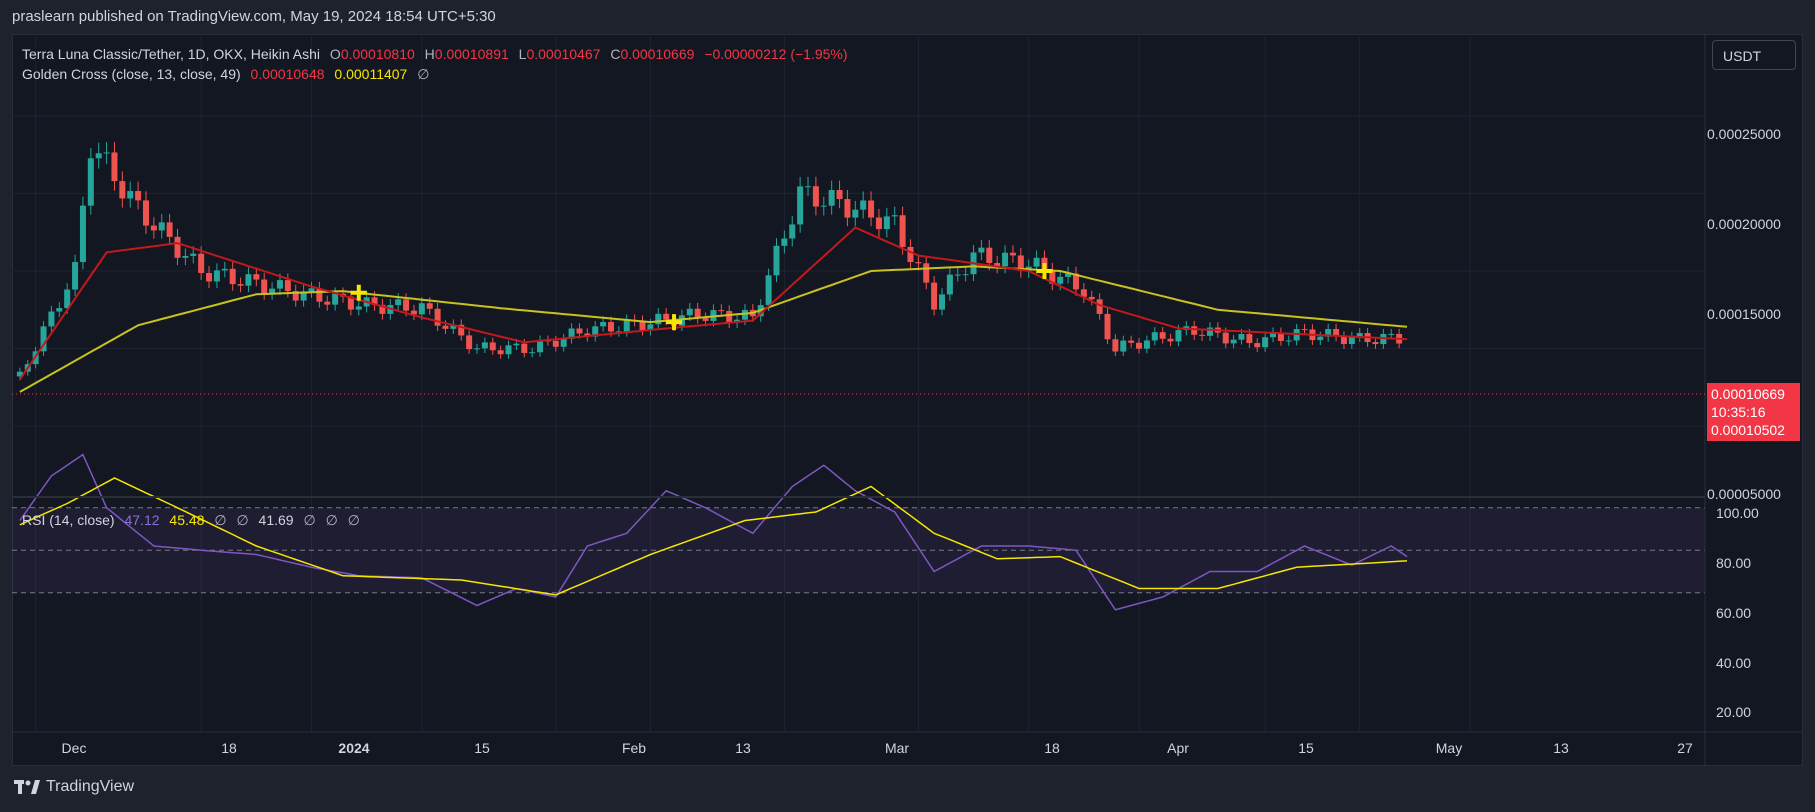 The width and height of the screenshot is (1815, 812). Describe the element at coordinates (287, 74) in the screenshot. I see `ma-fast-value: 0.00010648` at that location.